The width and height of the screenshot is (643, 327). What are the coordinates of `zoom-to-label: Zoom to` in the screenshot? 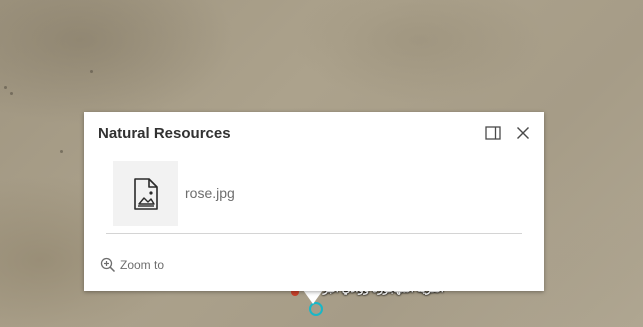 It's located at (142, 265).